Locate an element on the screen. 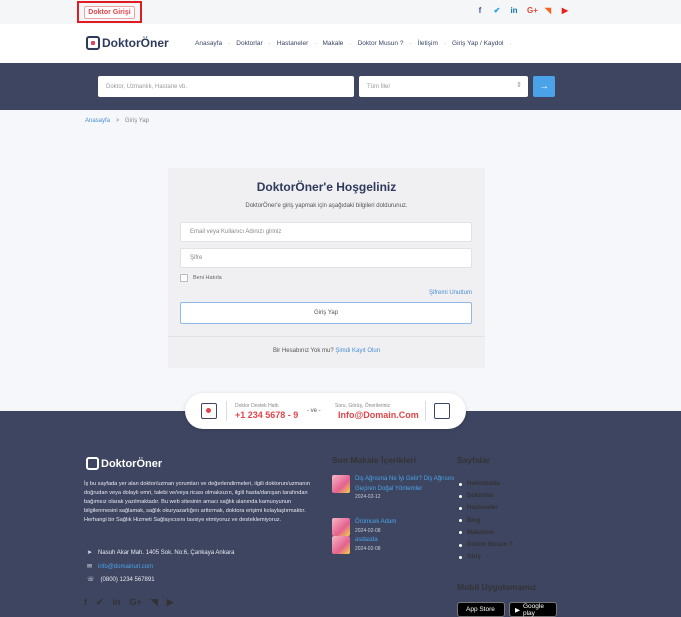 The height and width of the screenshot is (617, 681). remember-label: Beni Hatırla is located at coordinates (207, 278).